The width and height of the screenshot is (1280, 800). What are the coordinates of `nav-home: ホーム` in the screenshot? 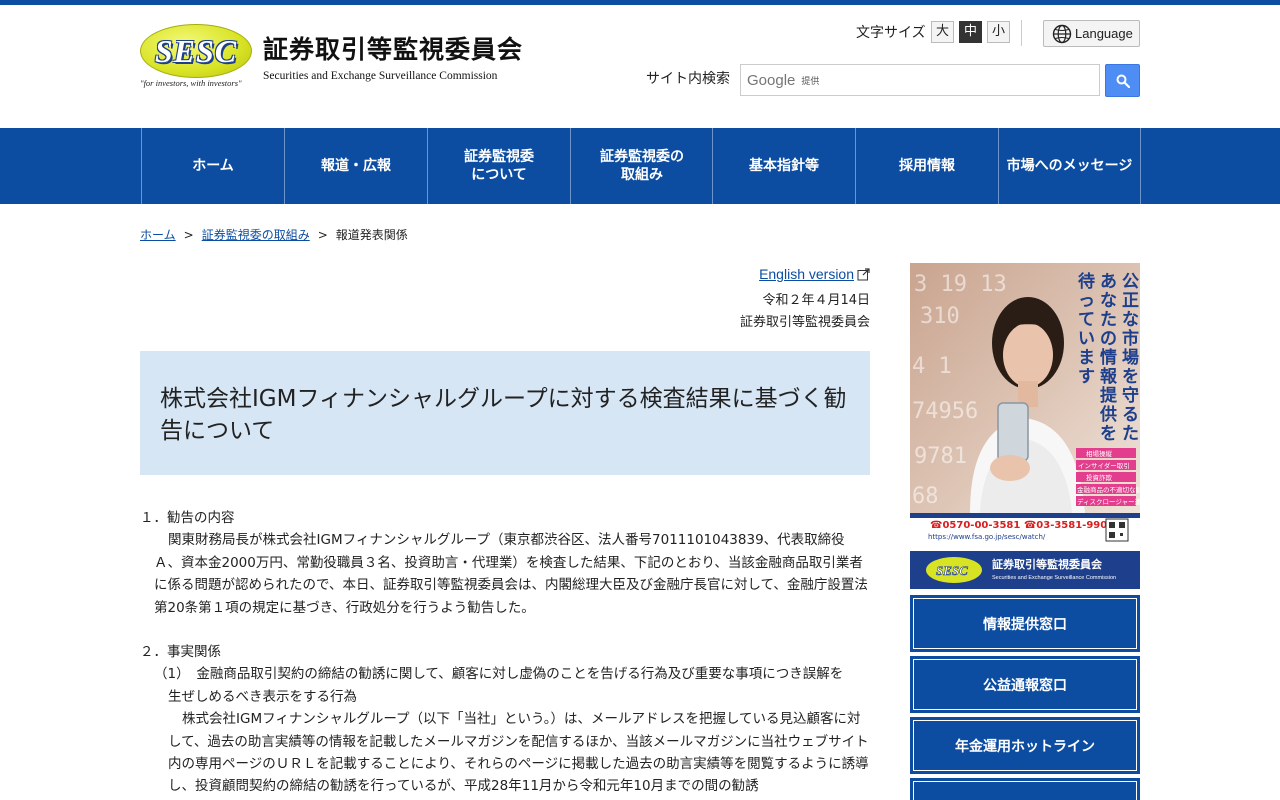 It's located at (212, 166).